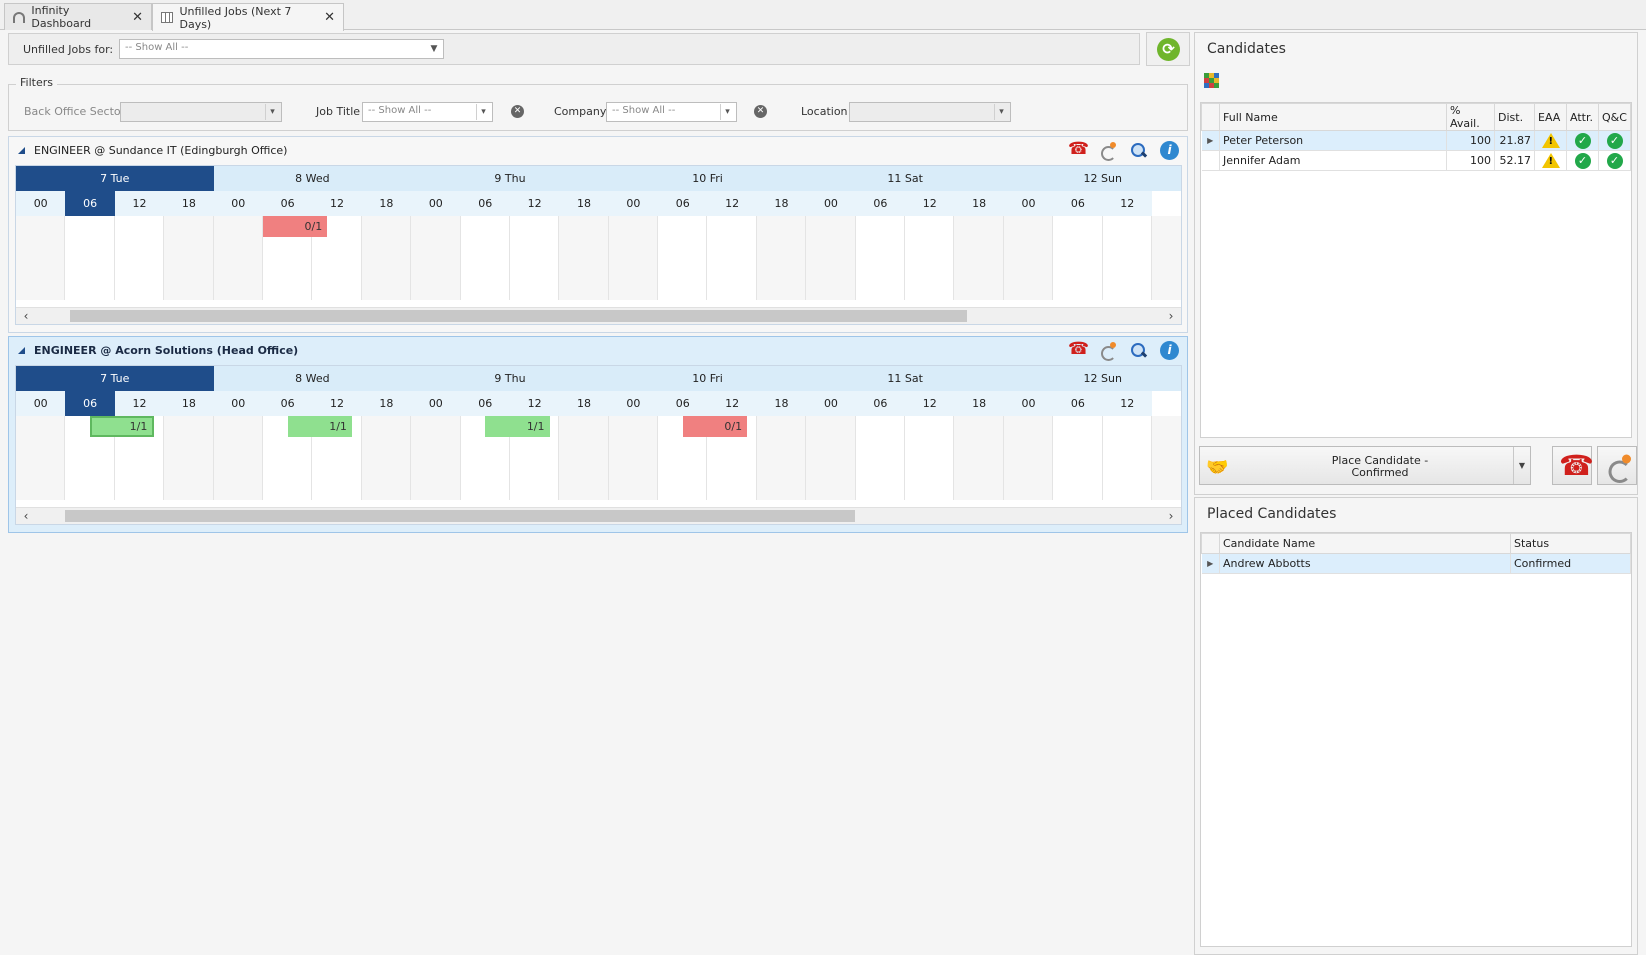  What do you see at coordinates (1550, 160) in the screenshot?
I see `warning-icon` at bounding box center [1550, 160].